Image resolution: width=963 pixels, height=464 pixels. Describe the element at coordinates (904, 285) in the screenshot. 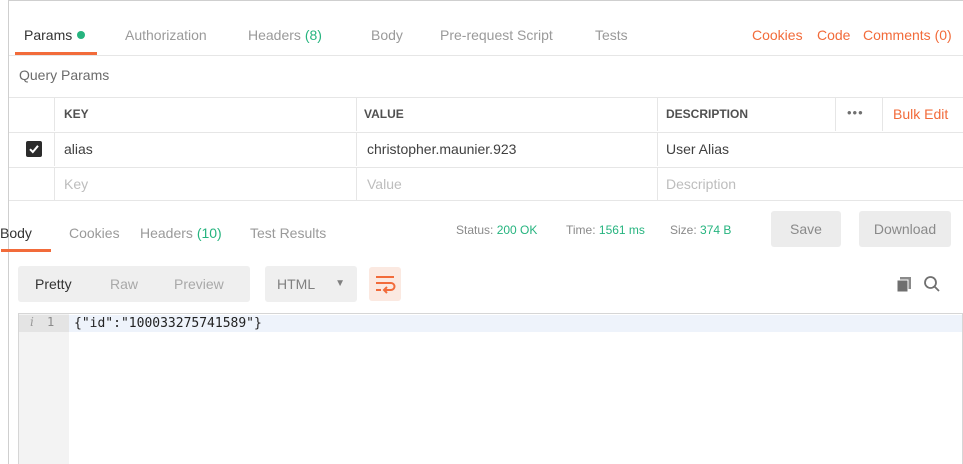

I see `copy-icon` at that location.